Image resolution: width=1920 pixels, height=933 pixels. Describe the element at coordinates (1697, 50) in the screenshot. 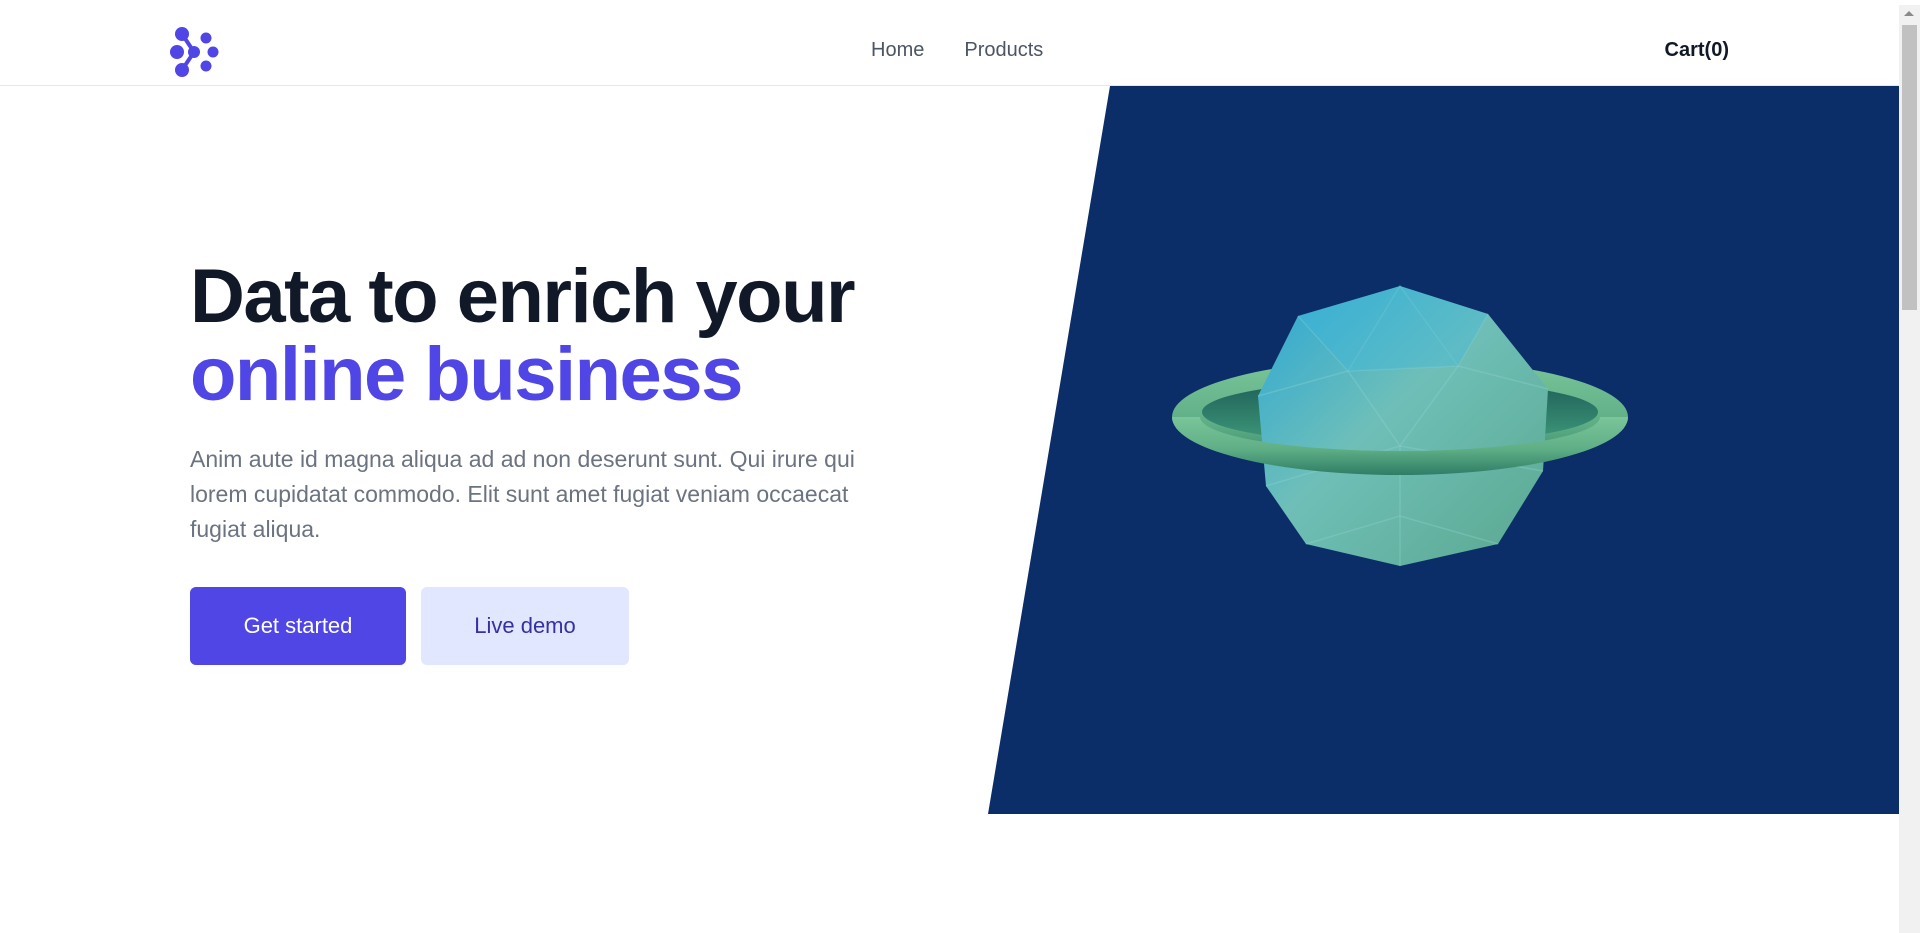

I see `cart-link: Cart(0)` at that location.